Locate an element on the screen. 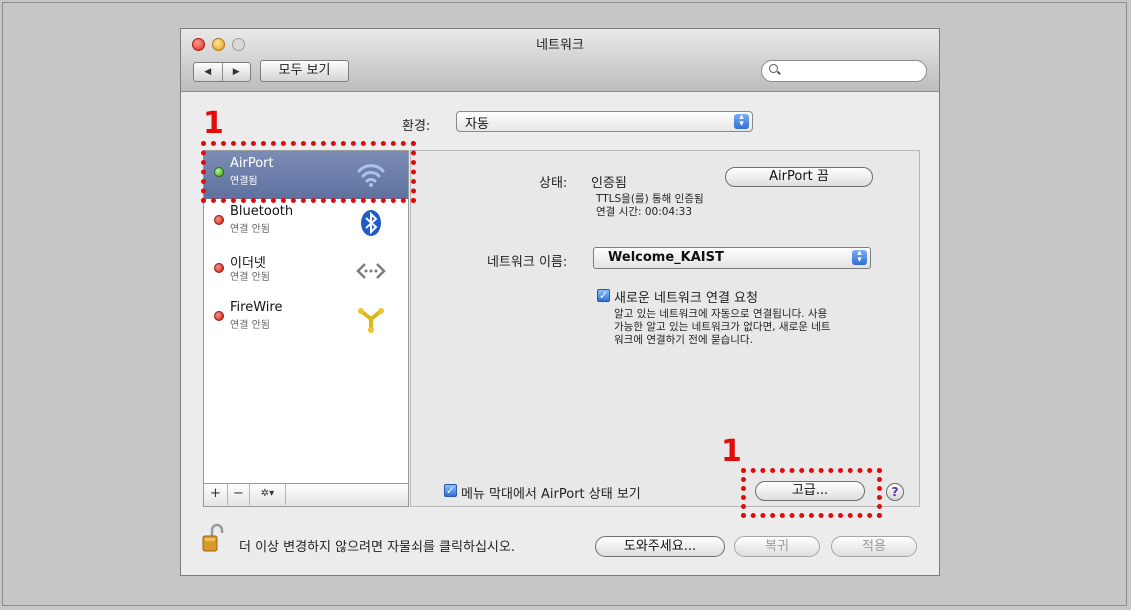 This screenshot has height=610, width=1131. ask-join-description-line2: 가능한 알고 있는 네트워크가 없다면, 새로운 네트 is located at coordinates (722, 327).